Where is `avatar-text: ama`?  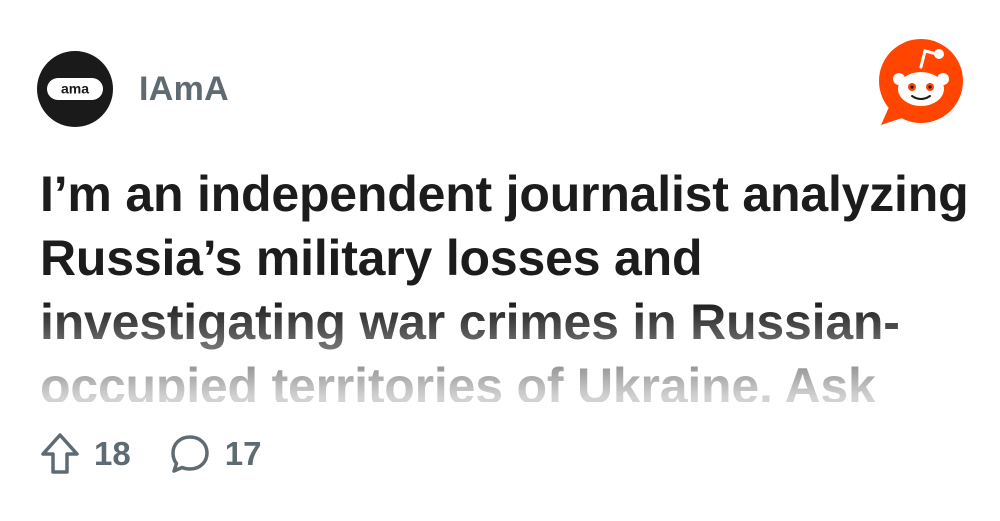 avatar-text: ama is located at coordinates (75, 89).